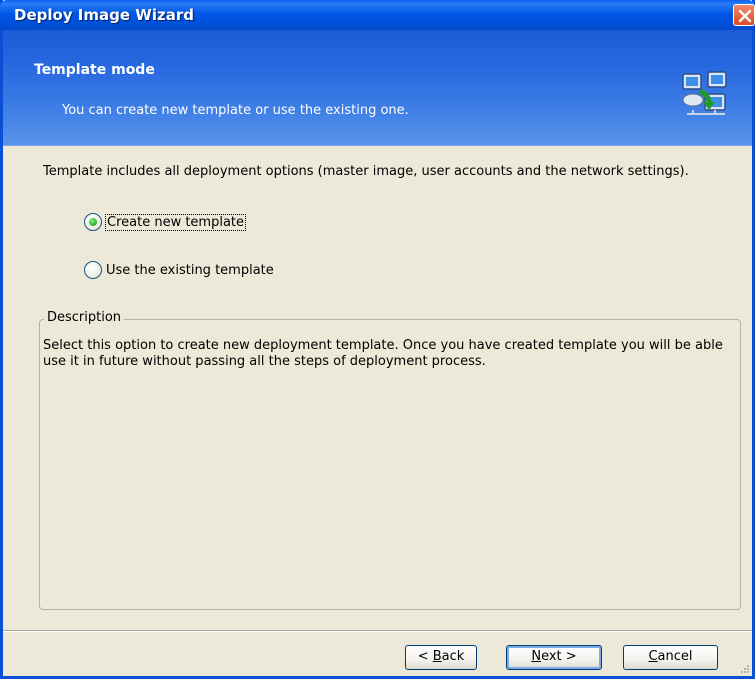 The image size is (755, 679). I want to click on next-button: Next >, so click(554, 657).